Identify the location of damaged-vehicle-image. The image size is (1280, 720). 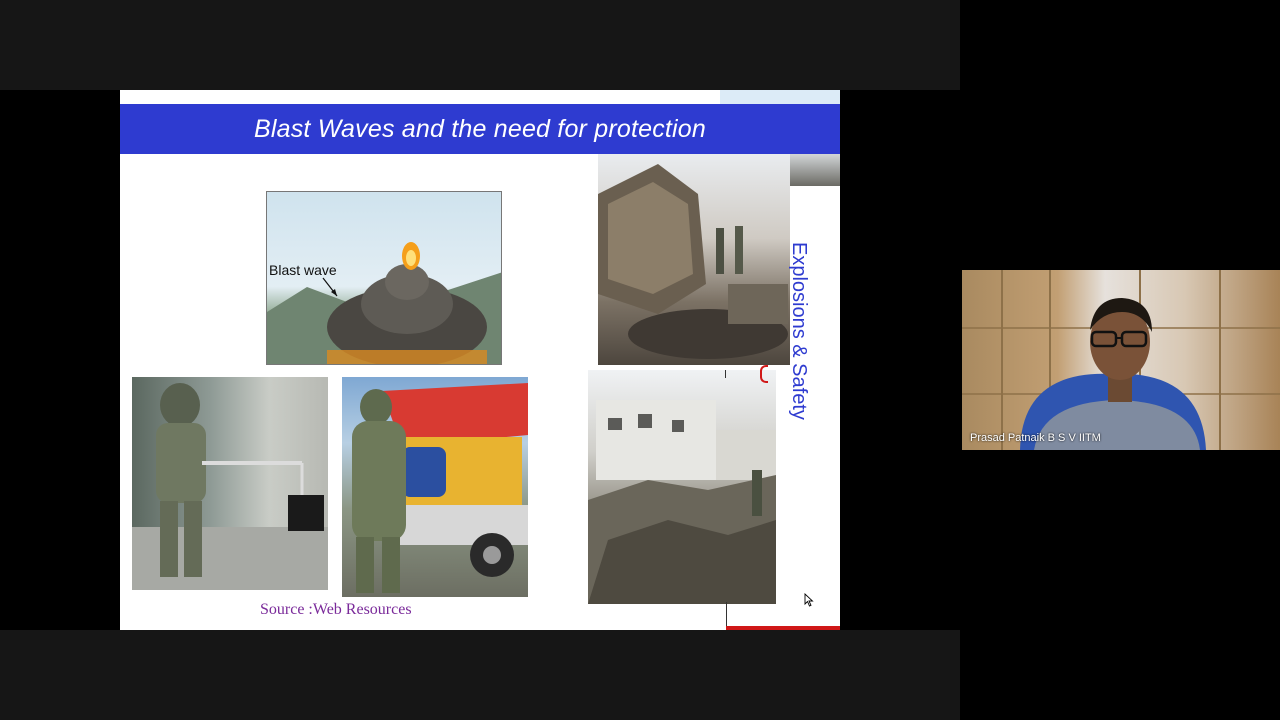
(694, 259).